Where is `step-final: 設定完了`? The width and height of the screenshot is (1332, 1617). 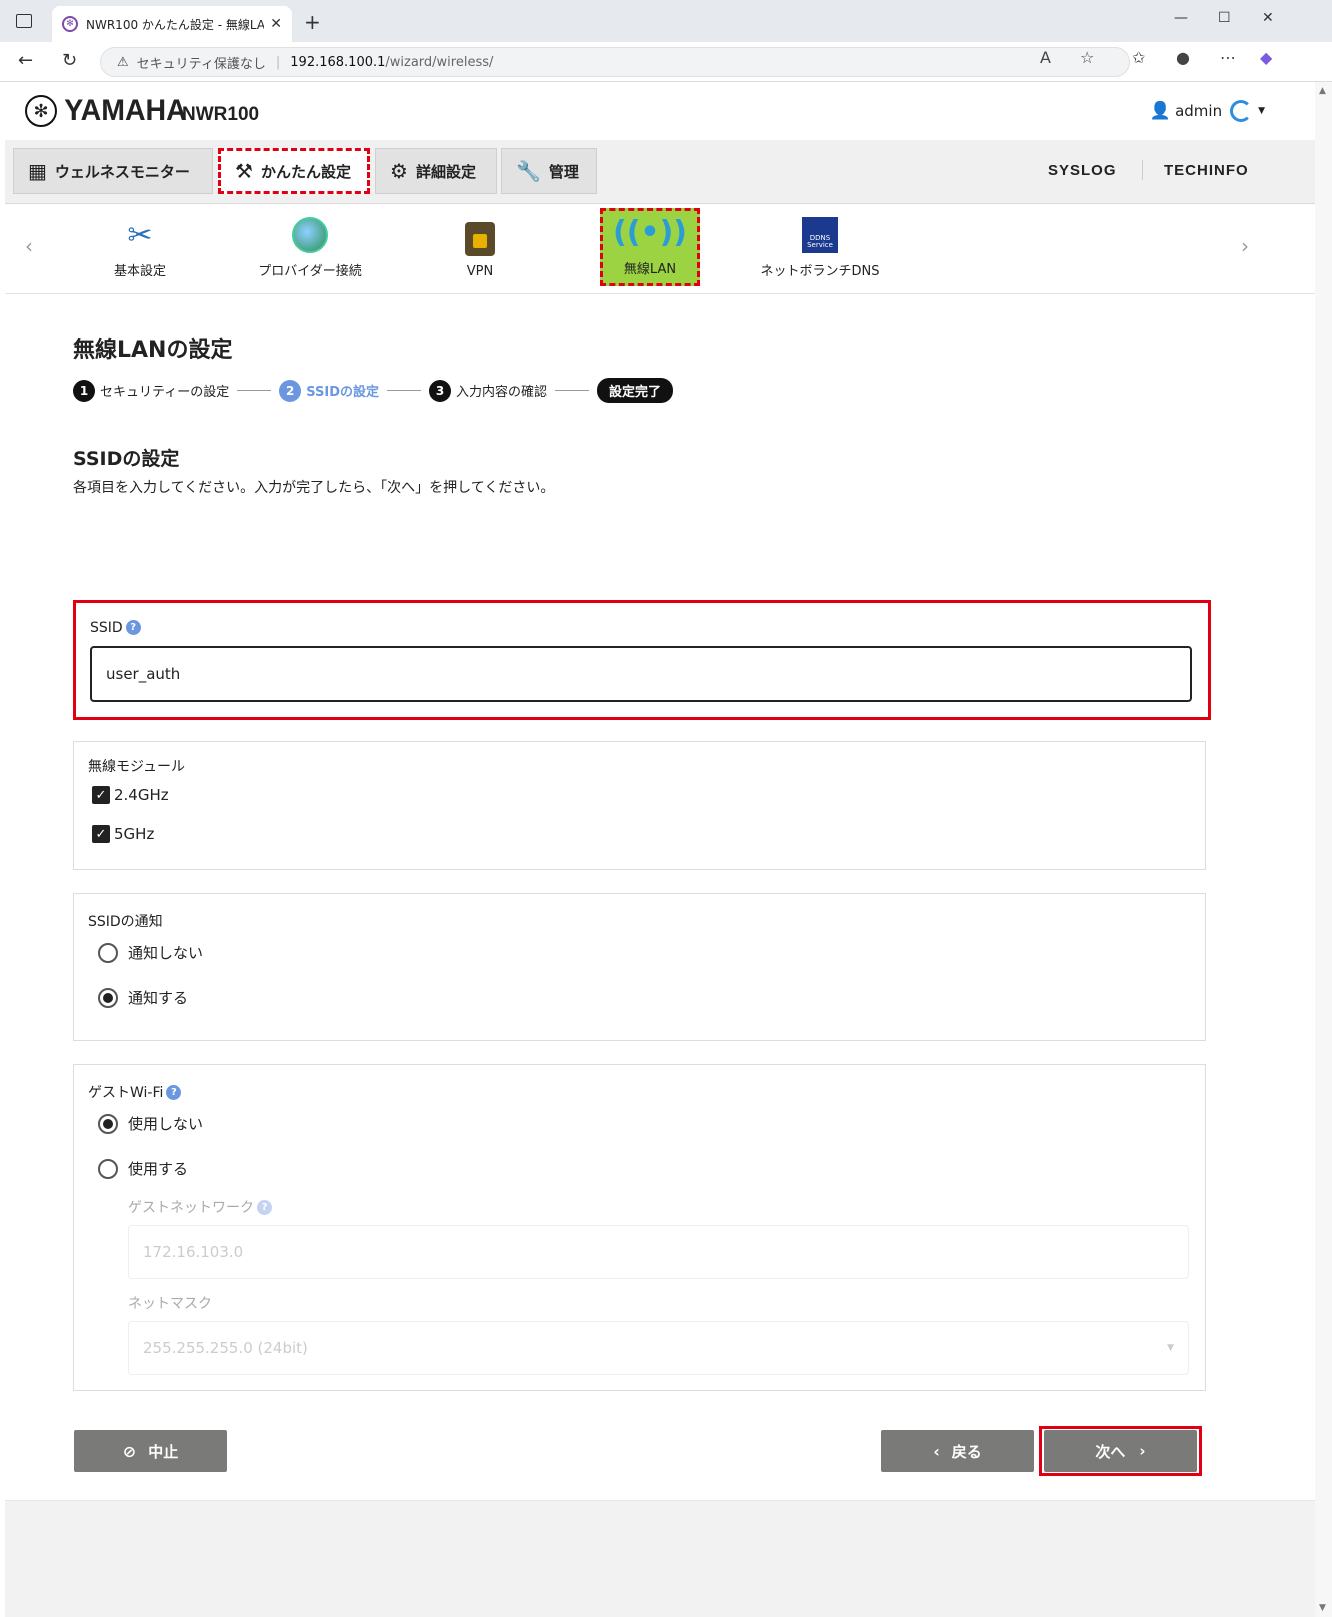
step-final: 設定完了 is located at coordinates (635, 390).